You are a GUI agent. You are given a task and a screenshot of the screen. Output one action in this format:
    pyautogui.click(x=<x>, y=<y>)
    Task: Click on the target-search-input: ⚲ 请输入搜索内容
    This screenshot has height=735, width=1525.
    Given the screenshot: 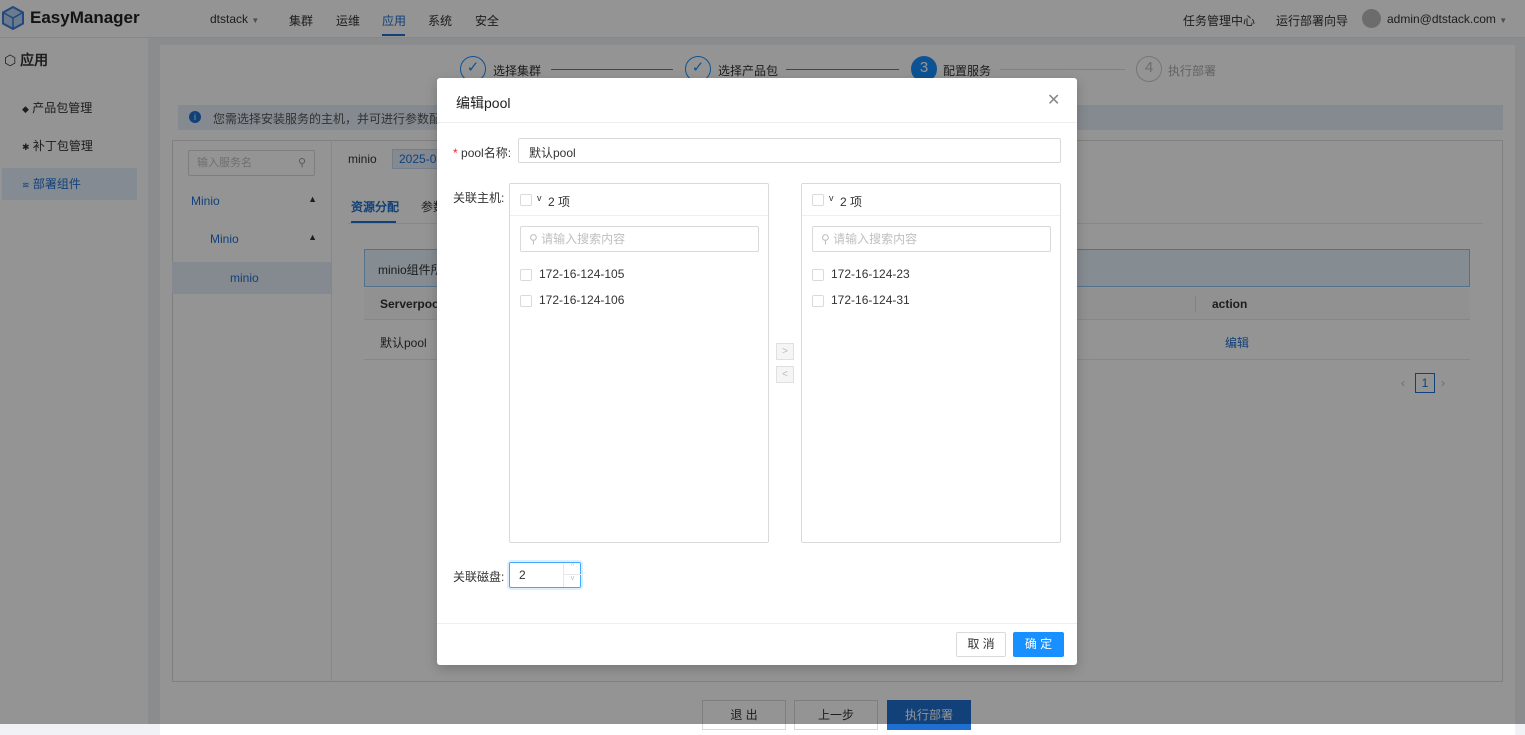 What is the action you would take?
    pyautogui.click(x=931, y=239)
    